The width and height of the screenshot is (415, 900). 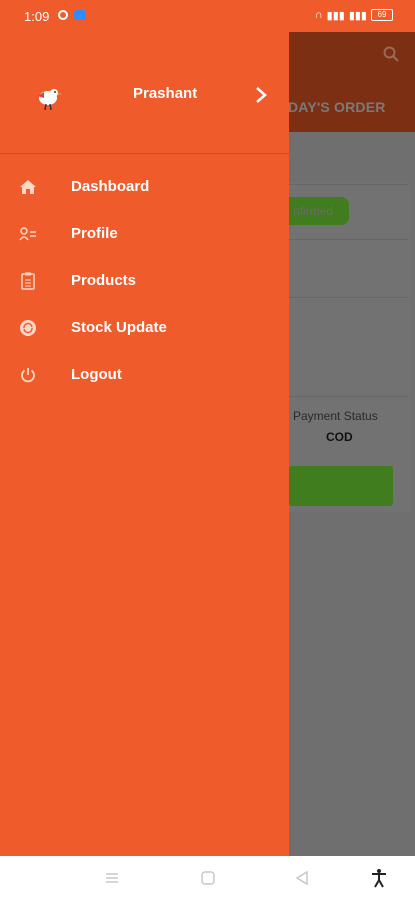 I want to click on menu-label: Stock Update, so click(x=119, y=327).